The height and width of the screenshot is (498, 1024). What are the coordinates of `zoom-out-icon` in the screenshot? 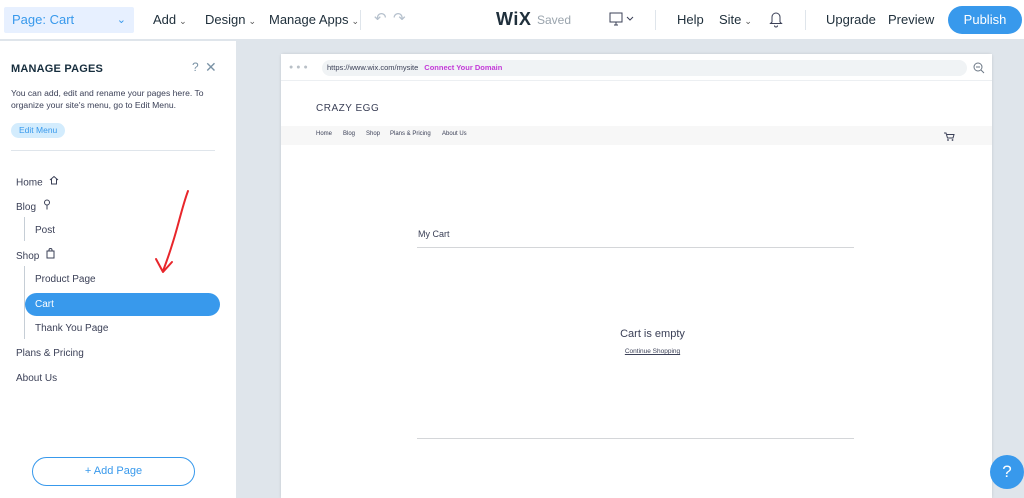 It's located at (979, 70).